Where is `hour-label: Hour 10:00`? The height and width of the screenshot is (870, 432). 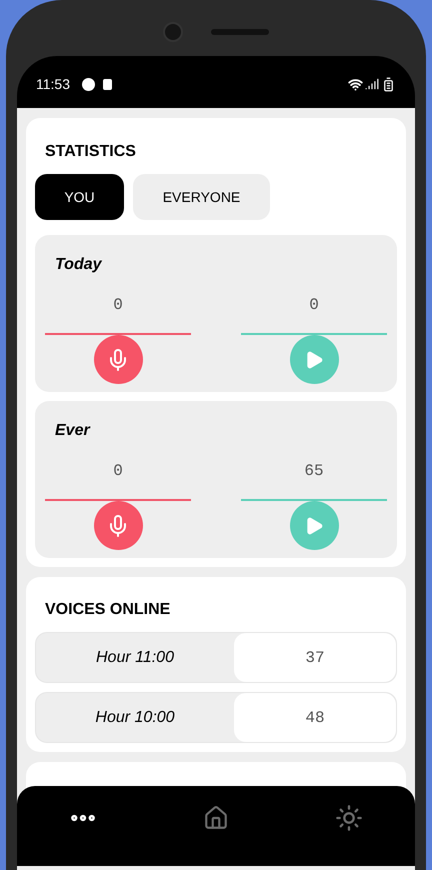
hour-label: Hour 10:00 is located at coordinates (135, 718).